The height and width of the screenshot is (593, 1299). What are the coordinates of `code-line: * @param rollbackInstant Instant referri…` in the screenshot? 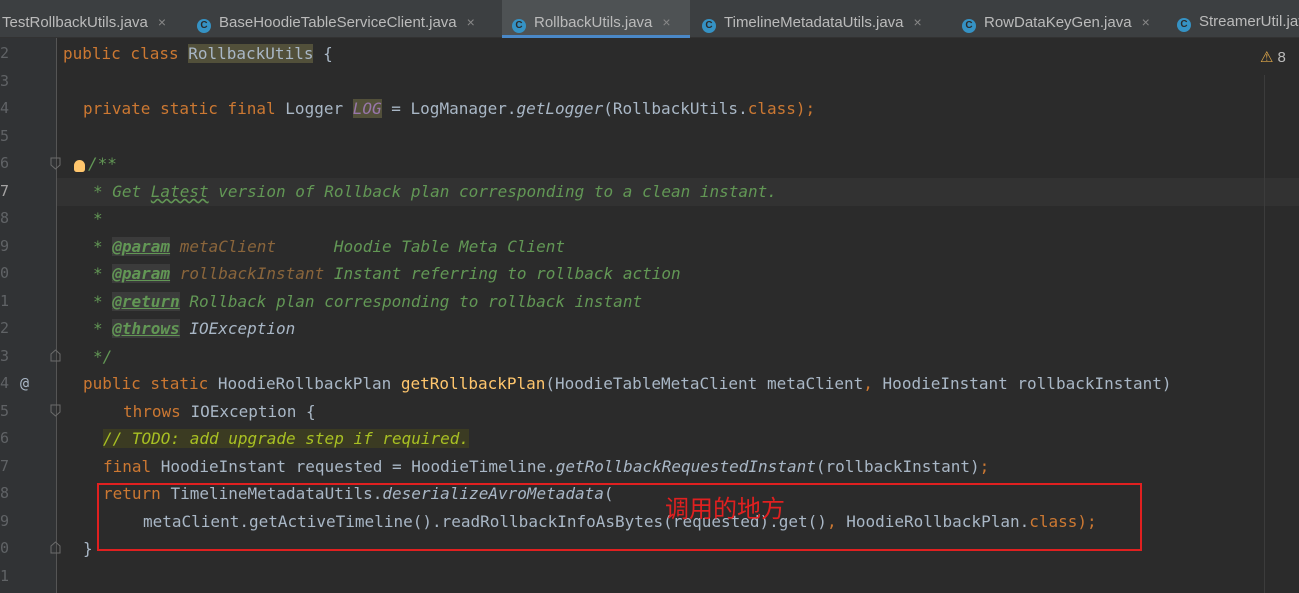 It's located at (387, 274).